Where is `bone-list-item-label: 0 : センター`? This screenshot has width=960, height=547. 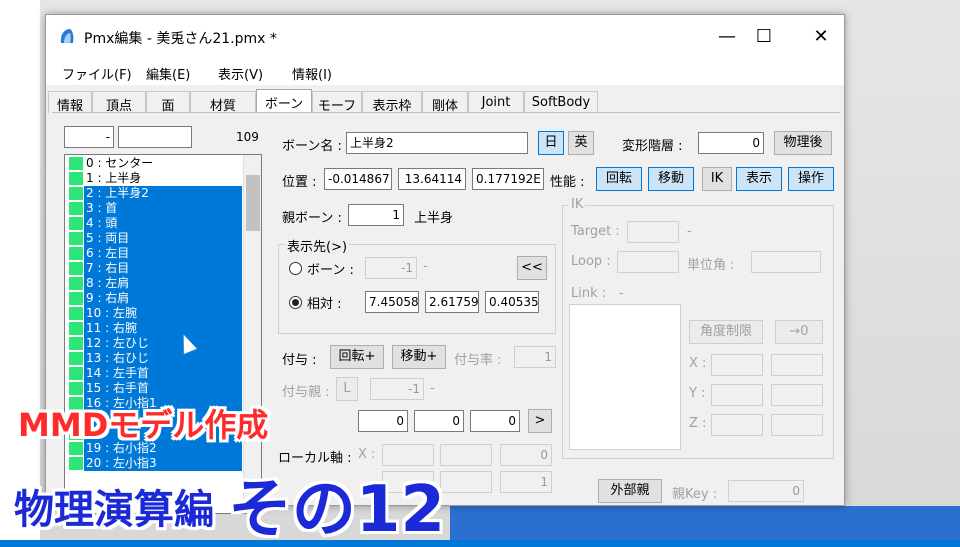
bone-list-item-label: 0 : センター is located at coordinates (120, 163).